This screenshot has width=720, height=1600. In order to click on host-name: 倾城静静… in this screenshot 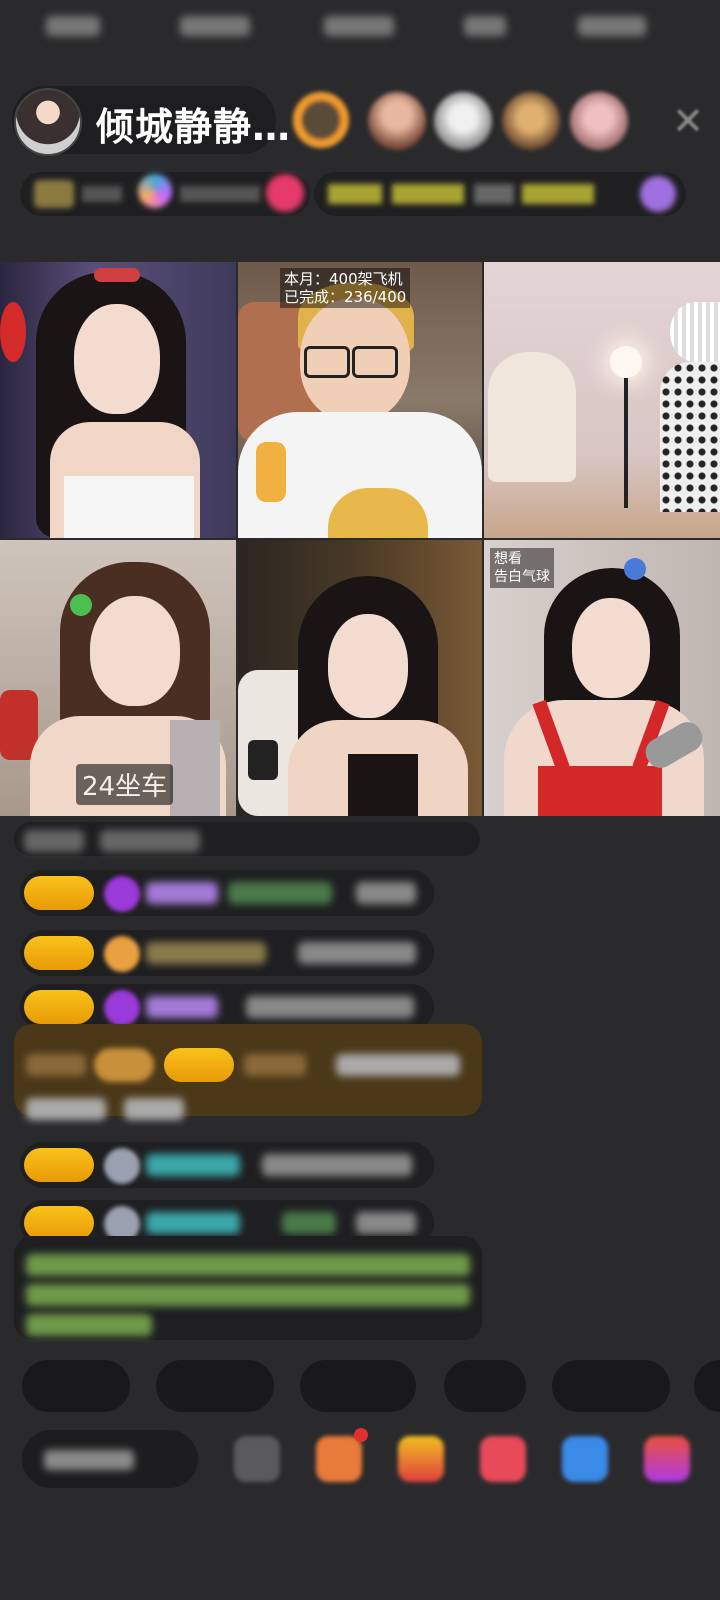, I will do `click(193, 123)`.